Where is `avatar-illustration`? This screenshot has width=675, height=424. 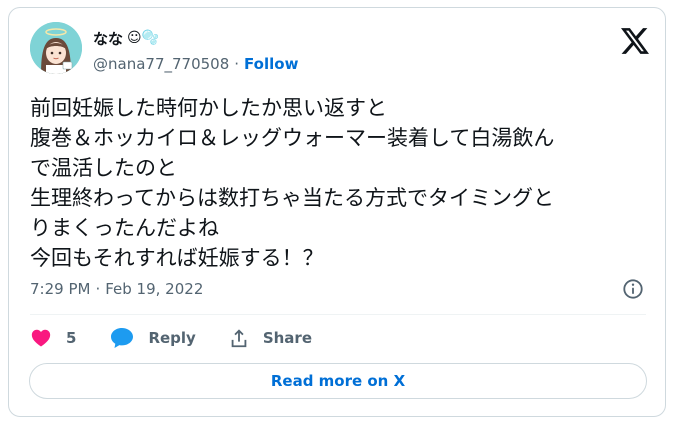 avatar-illustration is located at coordinates (56, 48).